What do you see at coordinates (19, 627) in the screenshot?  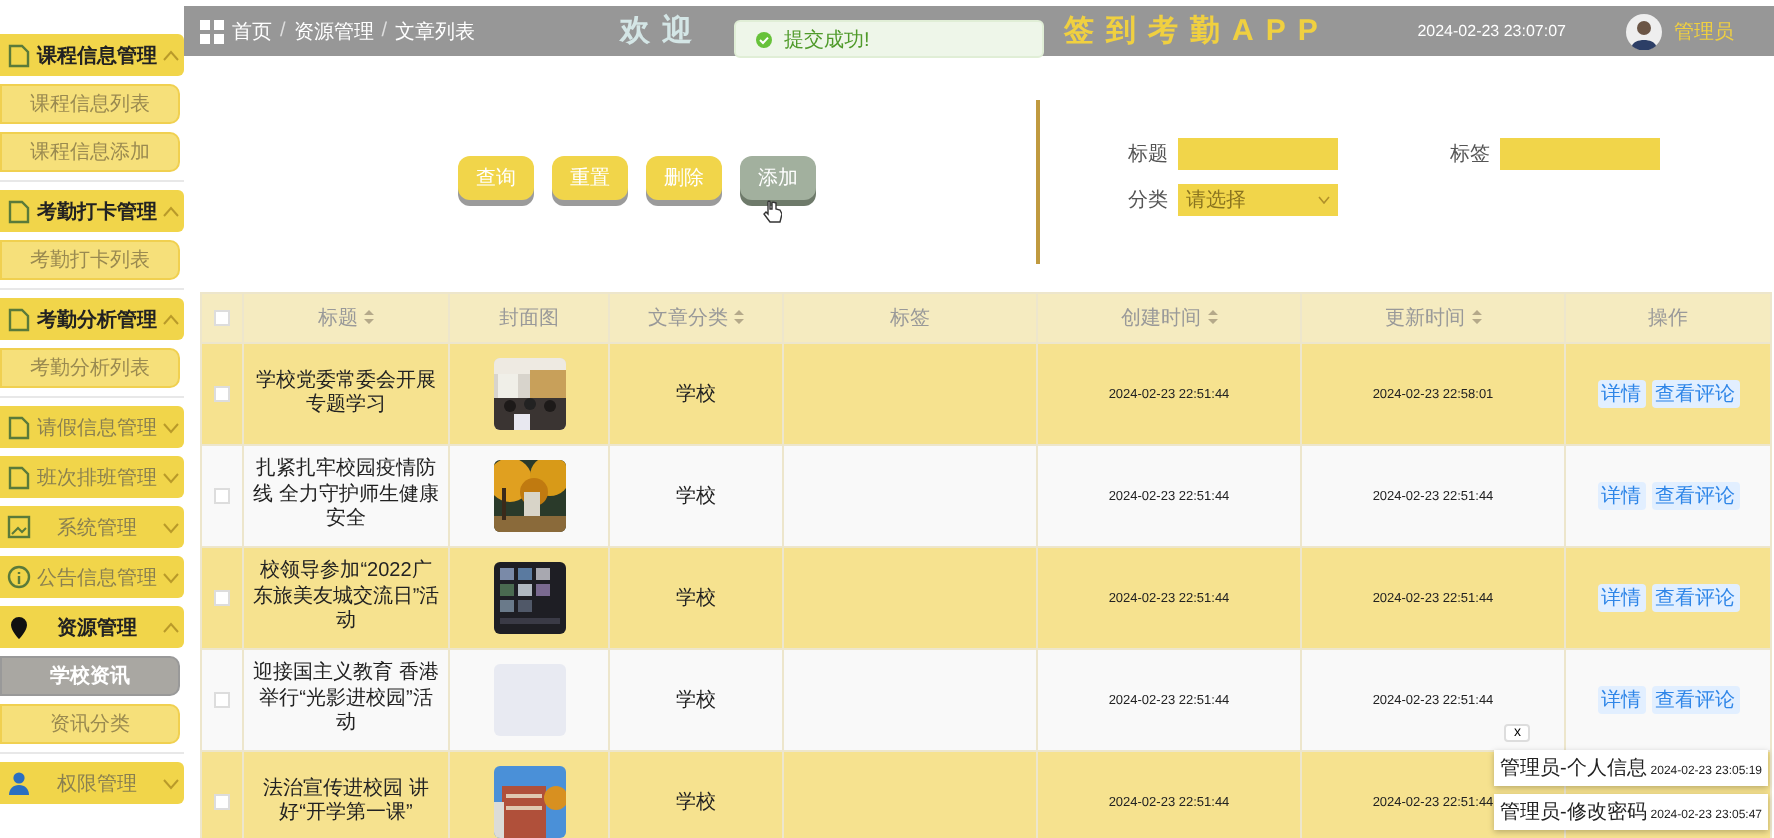 I see `pin-icon` at bounding box center [19, 627].